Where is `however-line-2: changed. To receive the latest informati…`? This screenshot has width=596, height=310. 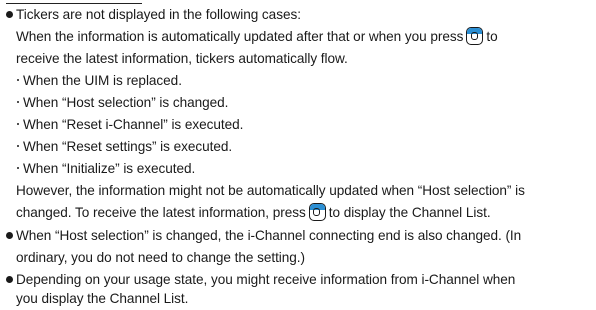 however-line-2: changed. To receive the latest informati… is located at coordinates (253, 213).